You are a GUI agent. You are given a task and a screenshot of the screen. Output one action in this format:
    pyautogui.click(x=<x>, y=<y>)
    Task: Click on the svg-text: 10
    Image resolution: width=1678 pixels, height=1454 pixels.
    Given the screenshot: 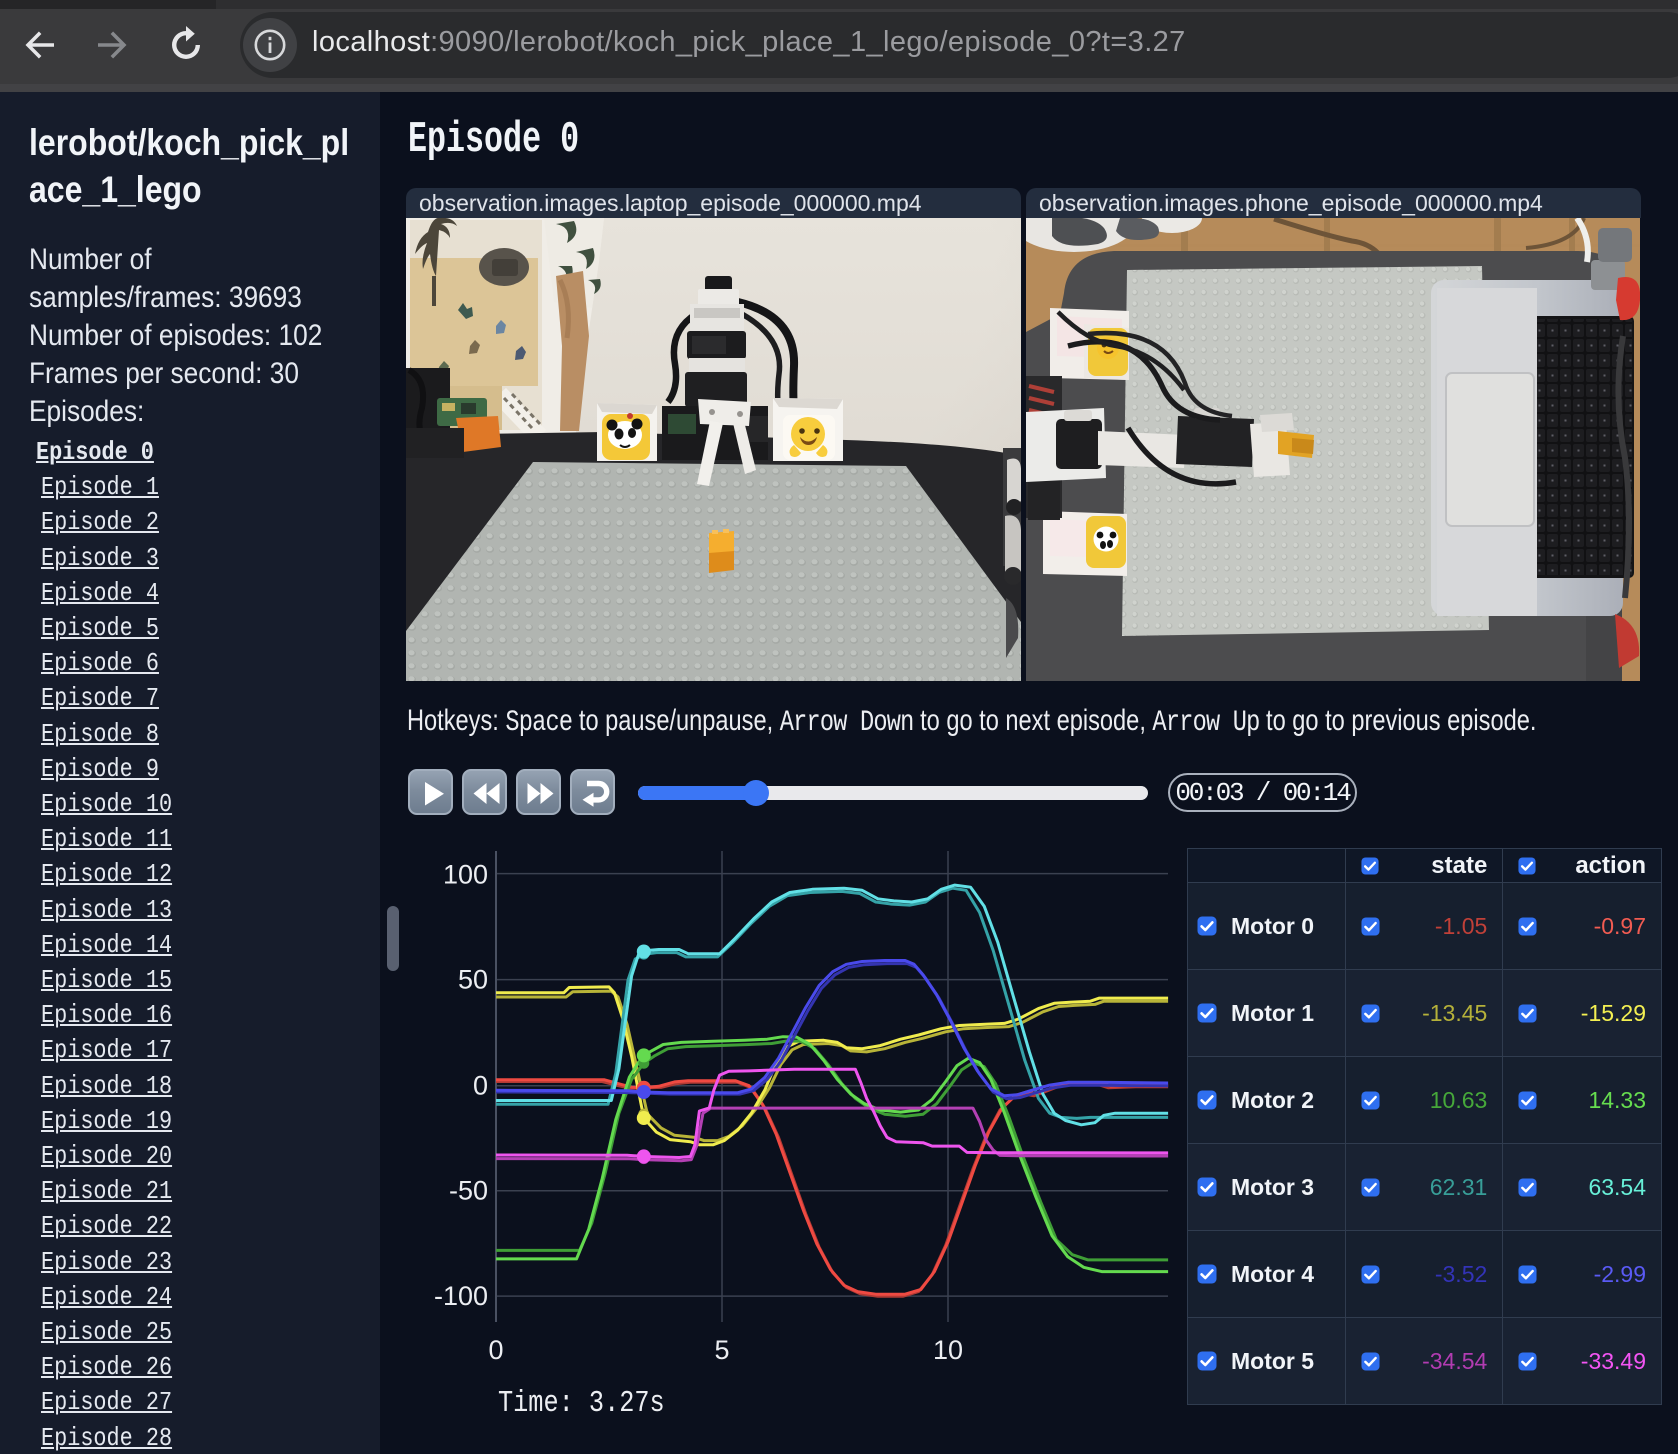 What is the action you would take?
    pyautogui.click(x=948, y=1350)
    